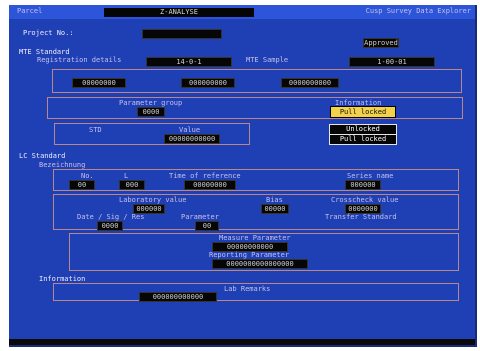 This screenshot has width=480, height=351. What do you see at coordinates (151, 112) in the screenshot?
I see `mid-field: 0000` at bounding box center [151, 112].